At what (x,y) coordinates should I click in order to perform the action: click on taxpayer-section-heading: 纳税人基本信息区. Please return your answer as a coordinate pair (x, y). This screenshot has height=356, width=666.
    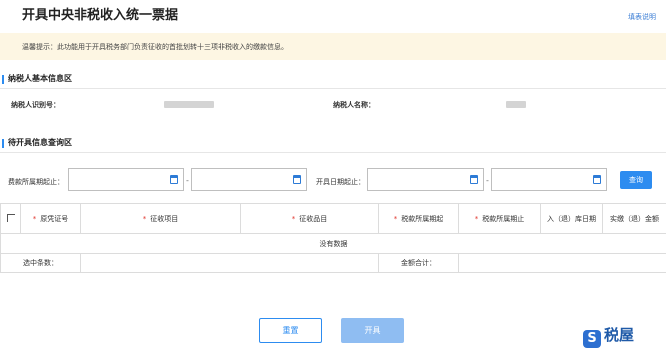
    Looking at the image, I should click on (333, 81).